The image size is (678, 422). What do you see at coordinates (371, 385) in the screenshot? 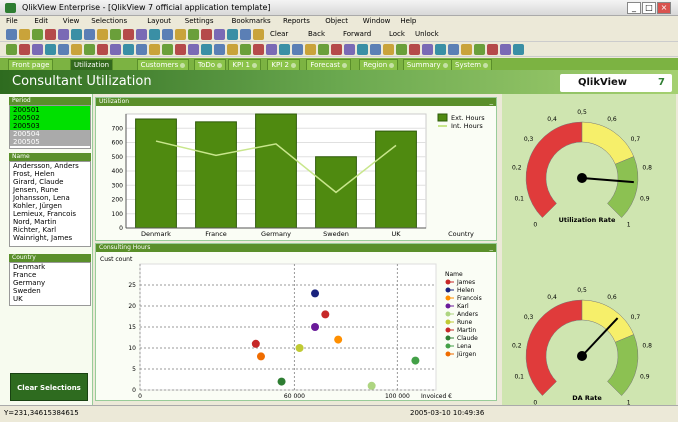
I see `scatter-point-anders` at bounding box center [371, 385].